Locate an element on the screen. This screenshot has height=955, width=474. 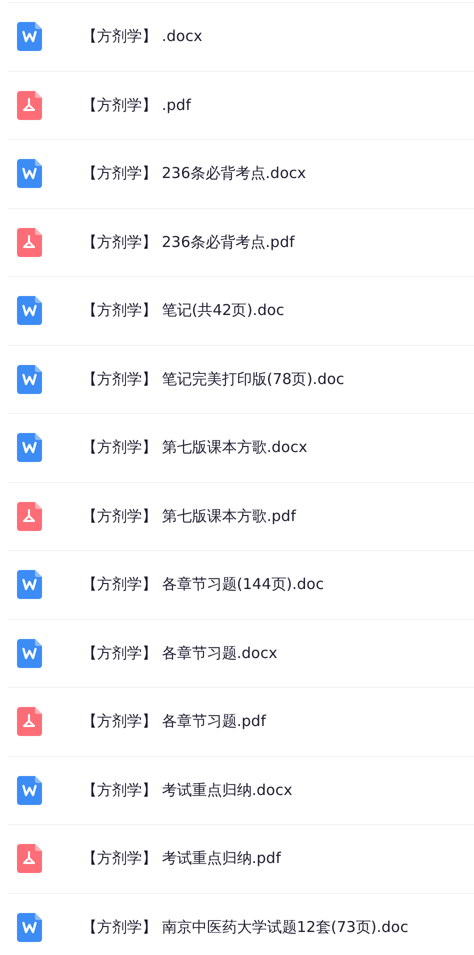
file-name: 【方剂学】 各章节习题.docx is located at coordinates (180, 653).